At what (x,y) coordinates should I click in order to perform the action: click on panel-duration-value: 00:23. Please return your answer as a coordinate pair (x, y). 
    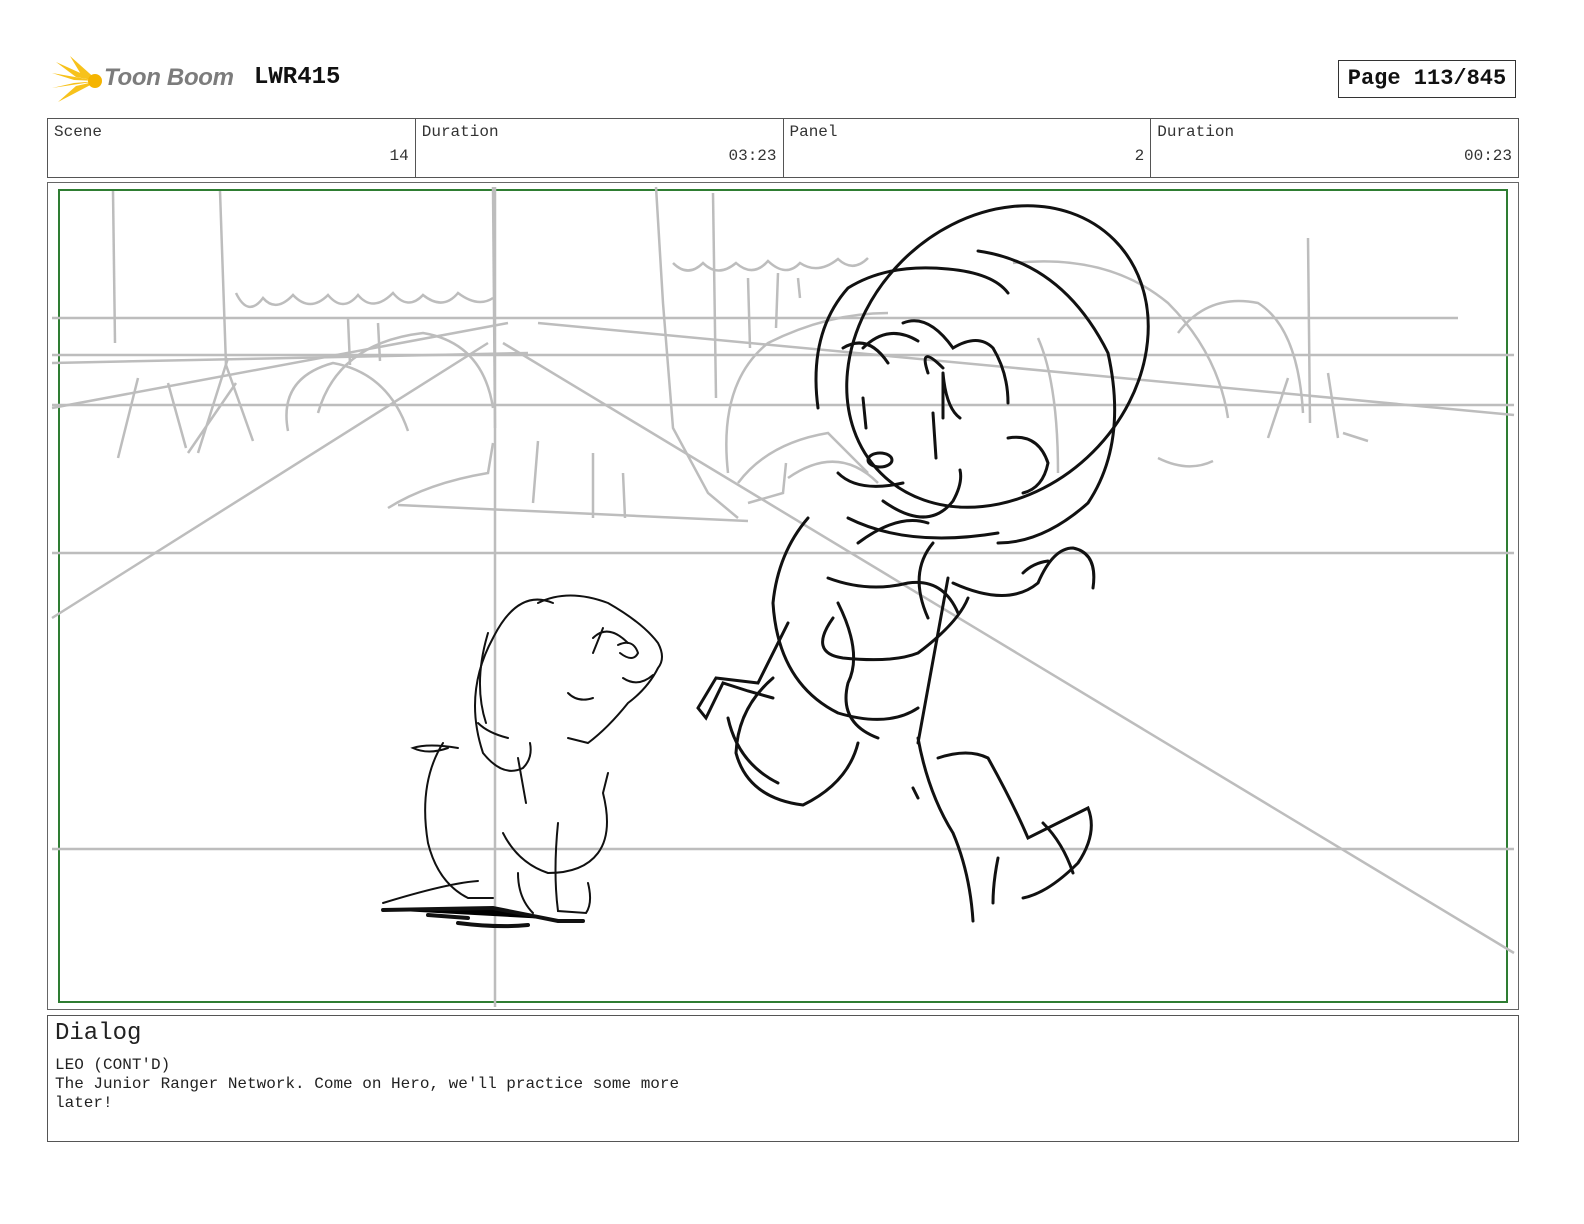
    Looking at the image, I should click on (1487, 156).